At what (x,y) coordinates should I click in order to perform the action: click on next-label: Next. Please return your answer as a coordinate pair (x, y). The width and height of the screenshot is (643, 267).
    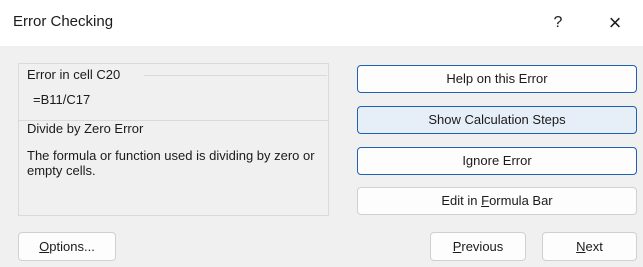
    Looking at the image, I should click on (589, 246).